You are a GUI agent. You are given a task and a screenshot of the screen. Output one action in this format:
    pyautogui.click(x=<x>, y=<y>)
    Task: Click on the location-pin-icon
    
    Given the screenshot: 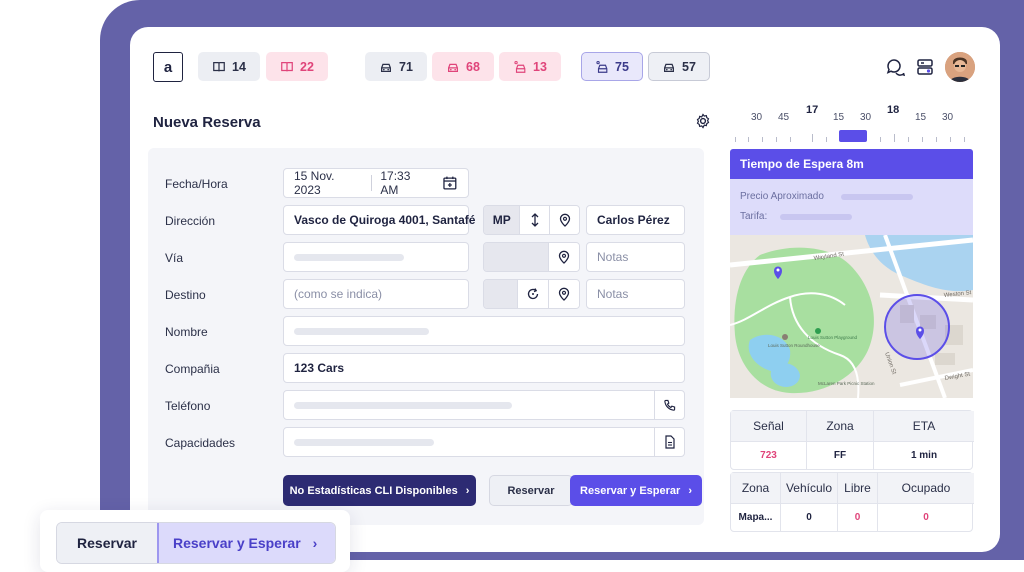 What is the action you would take?
    pyautogui.click(x=564, y=220)
    